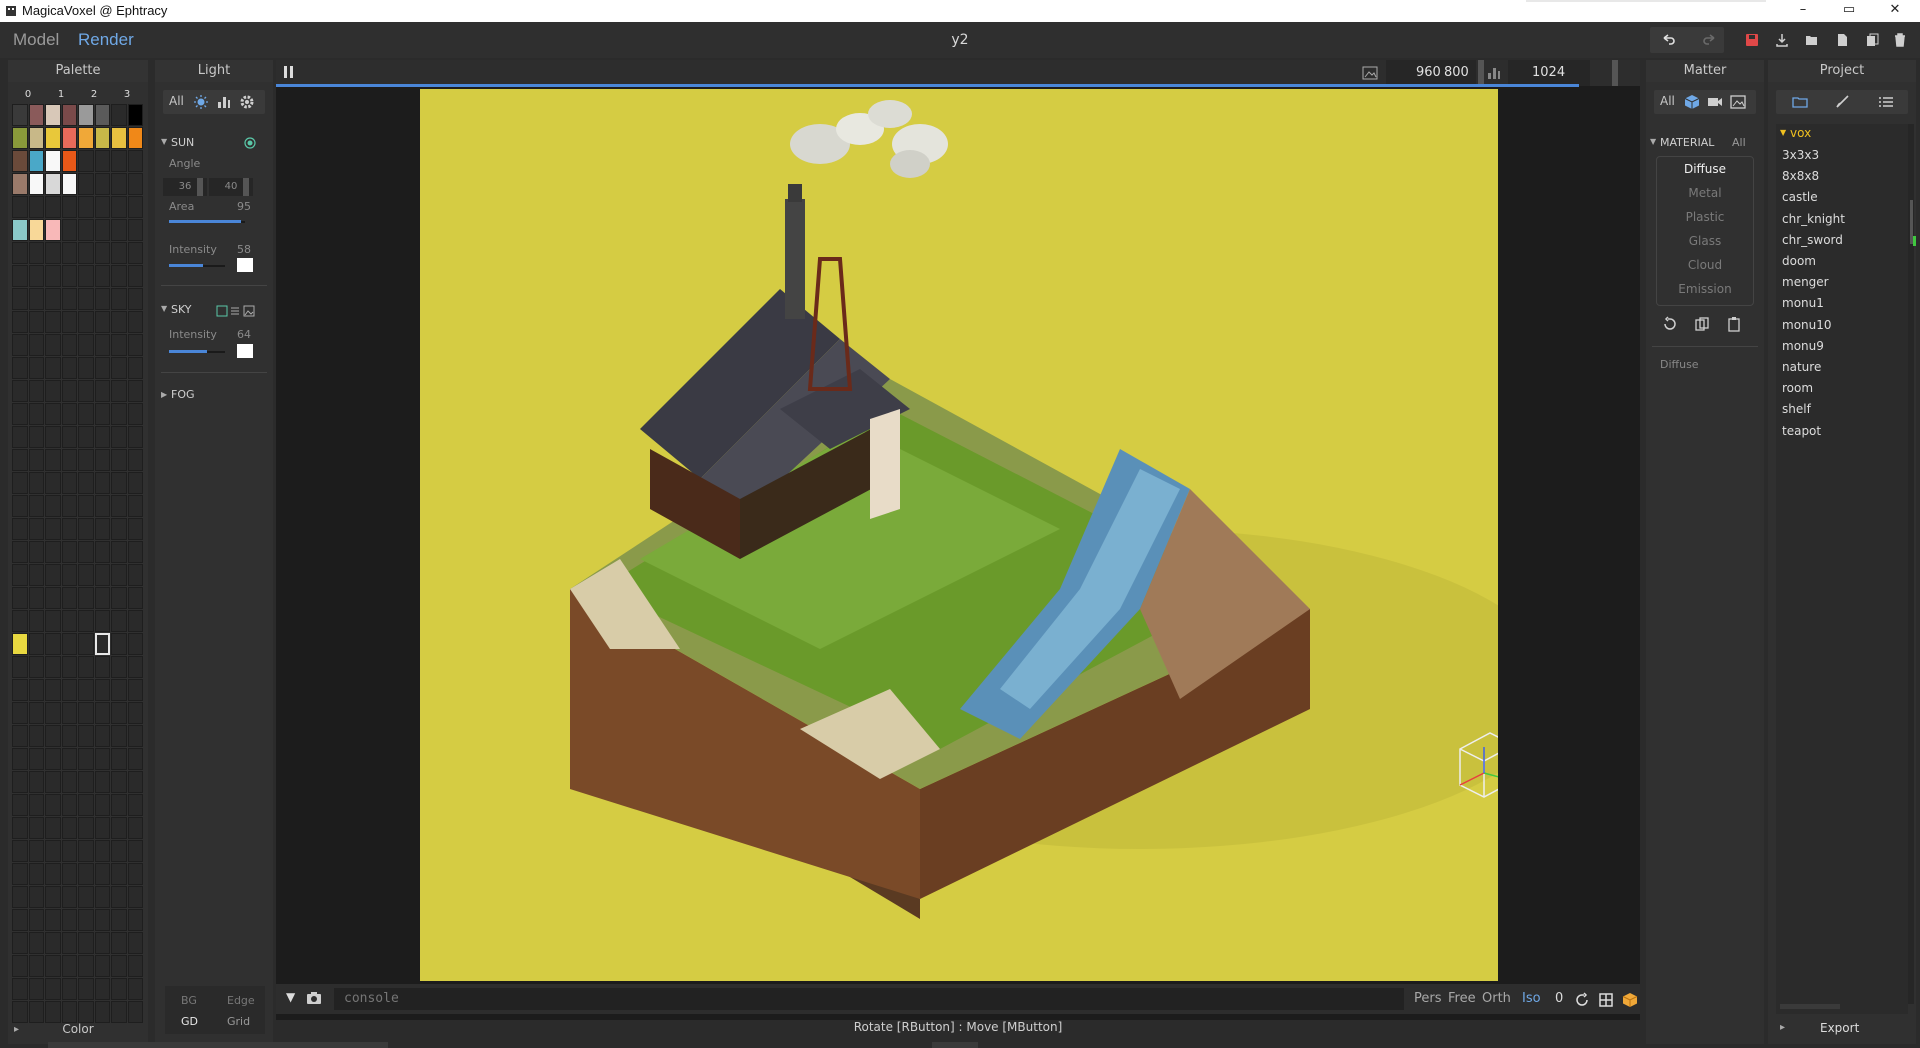  What do you see at coordinates (36, 40) in the screenshot?
I see `mode-model-tab: Model` at bounding box center [36, 40].